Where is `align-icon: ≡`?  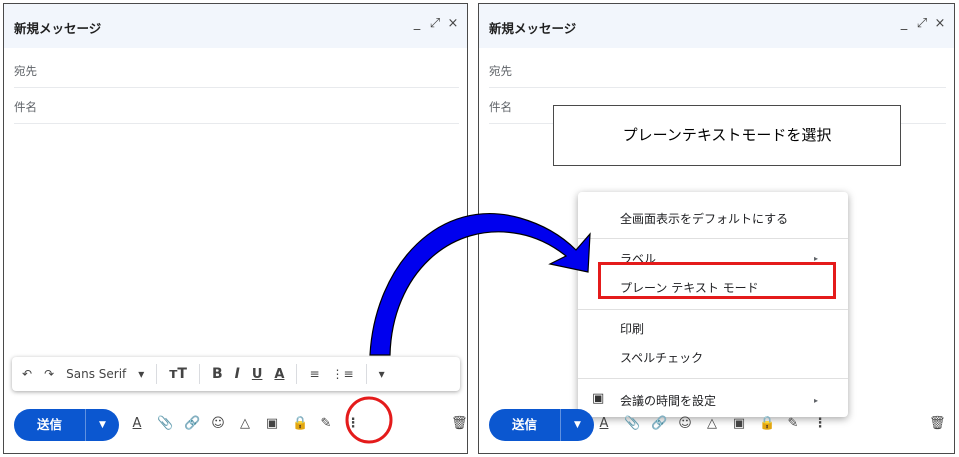 align-icon: ≡ is located at coordinates (314, 374).